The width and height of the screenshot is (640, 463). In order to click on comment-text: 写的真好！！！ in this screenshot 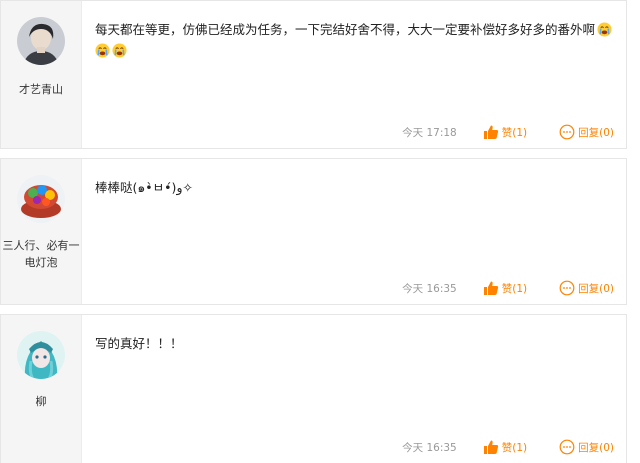, I will do `click(139, 343)`.